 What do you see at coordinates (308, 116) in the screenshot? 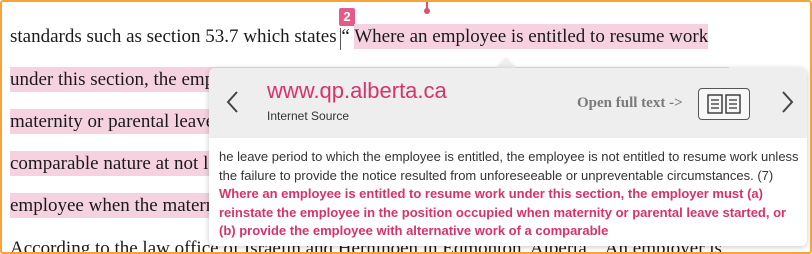
I see `source-type: Internet Source` at bounding box center [308, 116].